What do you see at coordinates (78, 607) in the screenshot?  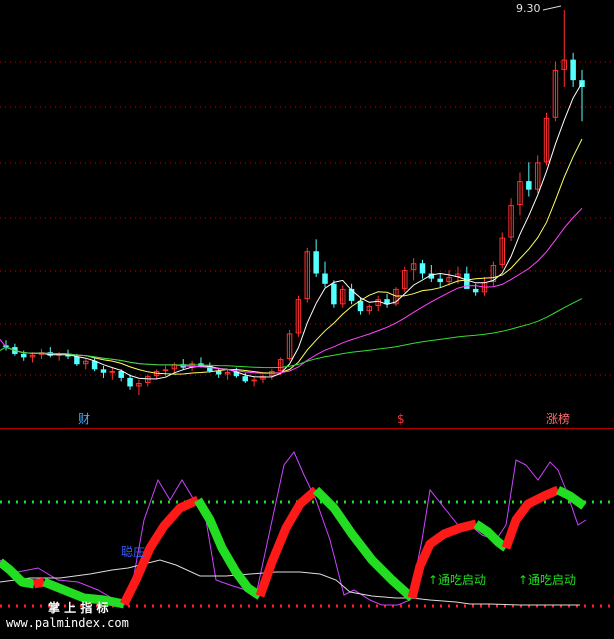 I see `watermark-brand: 掌 上 指 标` at bounding box center [78, 607].